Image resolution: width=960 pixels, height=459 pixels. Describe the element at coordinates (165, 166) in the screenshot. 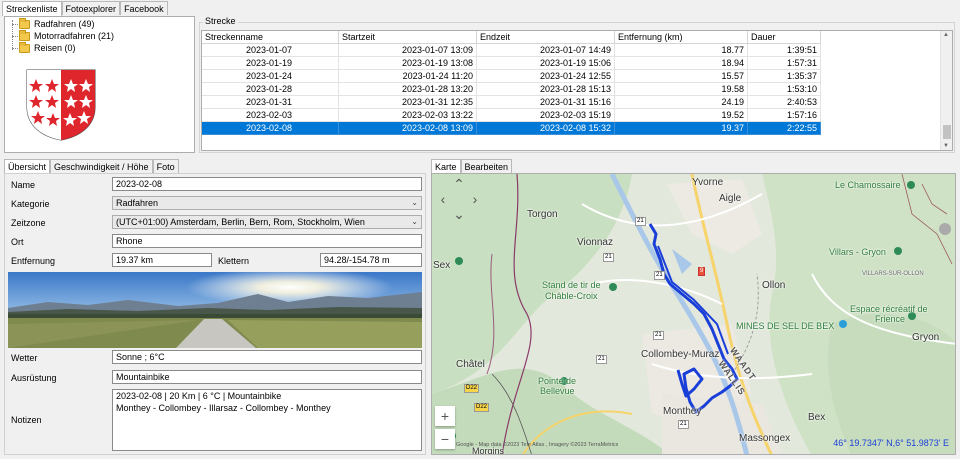

I see `tab-foto: Foto` at that location.